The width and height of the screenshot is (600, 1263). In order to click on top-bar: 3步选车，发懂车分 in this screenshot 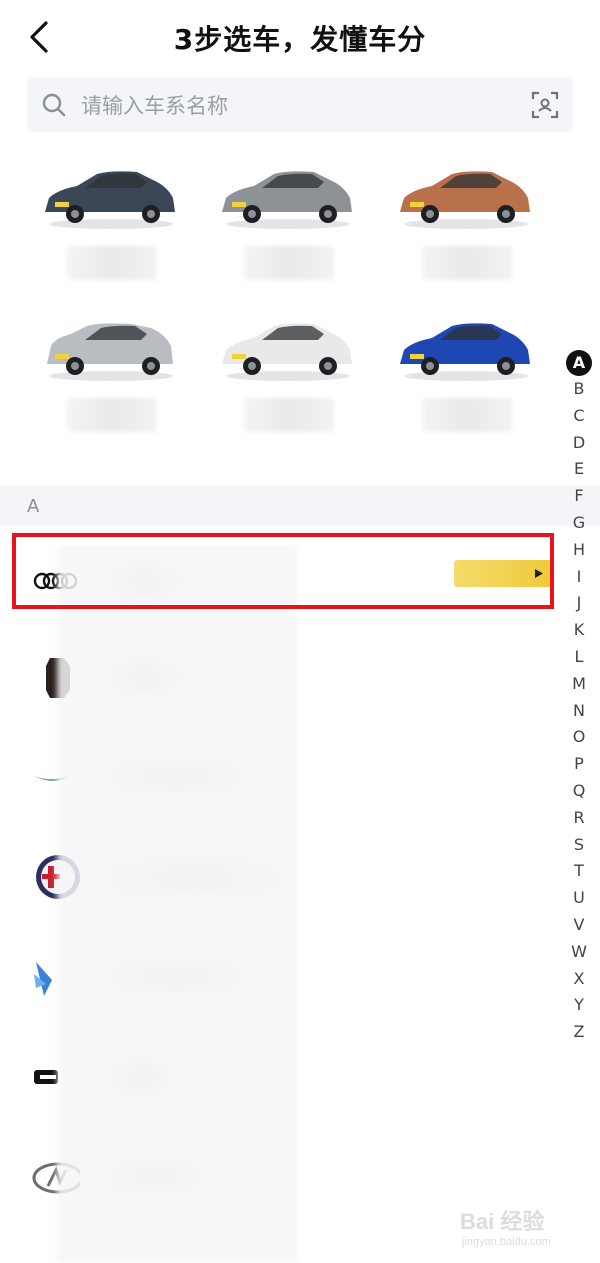, I will do `click(300, 38)`.